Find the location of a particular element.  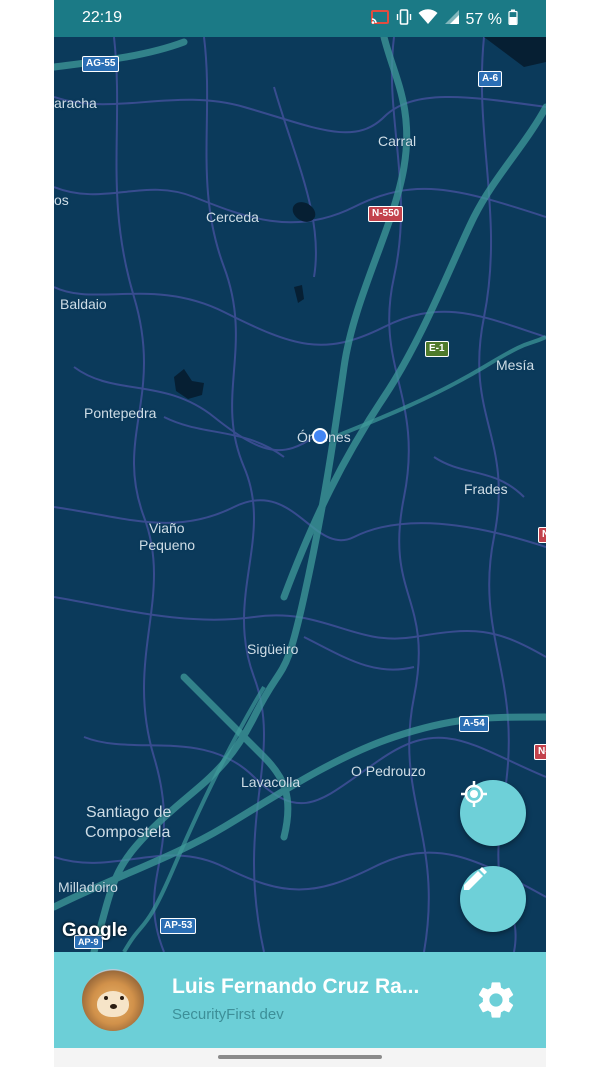

place-lavacolla: Lavacolla is located at coordinates (271, 782).